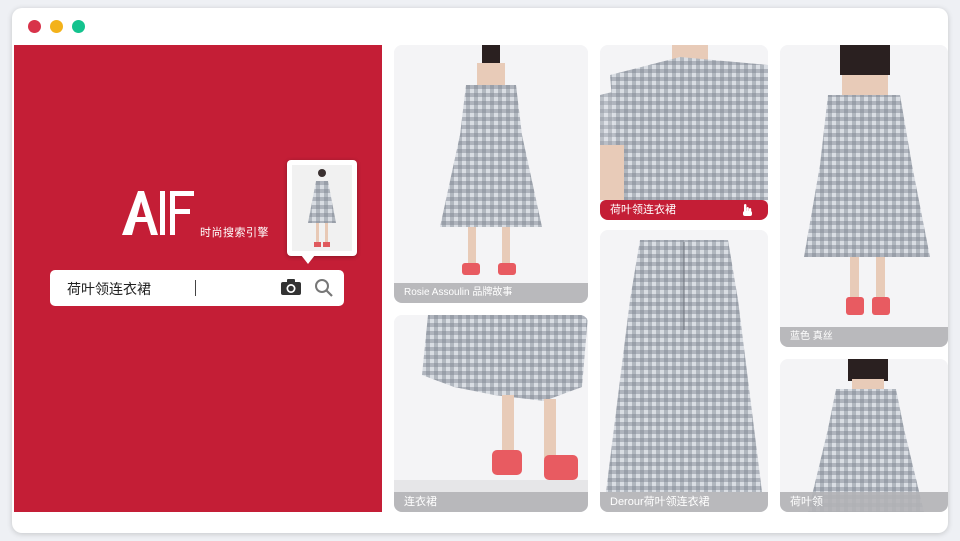 The image size is (960, 541). Describe the element at coordinates (234, 232) in the screenshot. I see `brand-tagline: 时尚搜索引擎` at that location.